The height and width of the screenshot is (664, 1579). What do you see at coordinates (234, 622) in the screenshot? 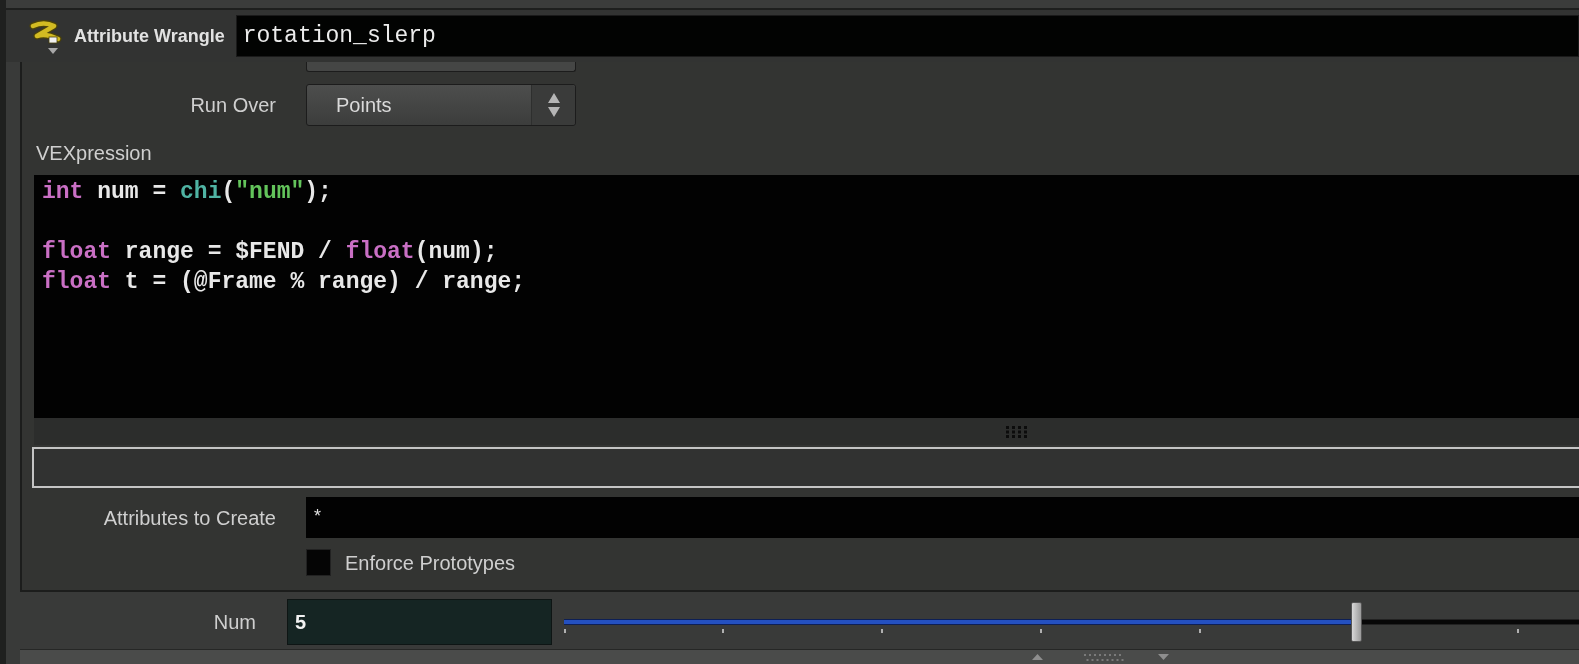
I see `num-label: Num` at bounding box center [234, 622].